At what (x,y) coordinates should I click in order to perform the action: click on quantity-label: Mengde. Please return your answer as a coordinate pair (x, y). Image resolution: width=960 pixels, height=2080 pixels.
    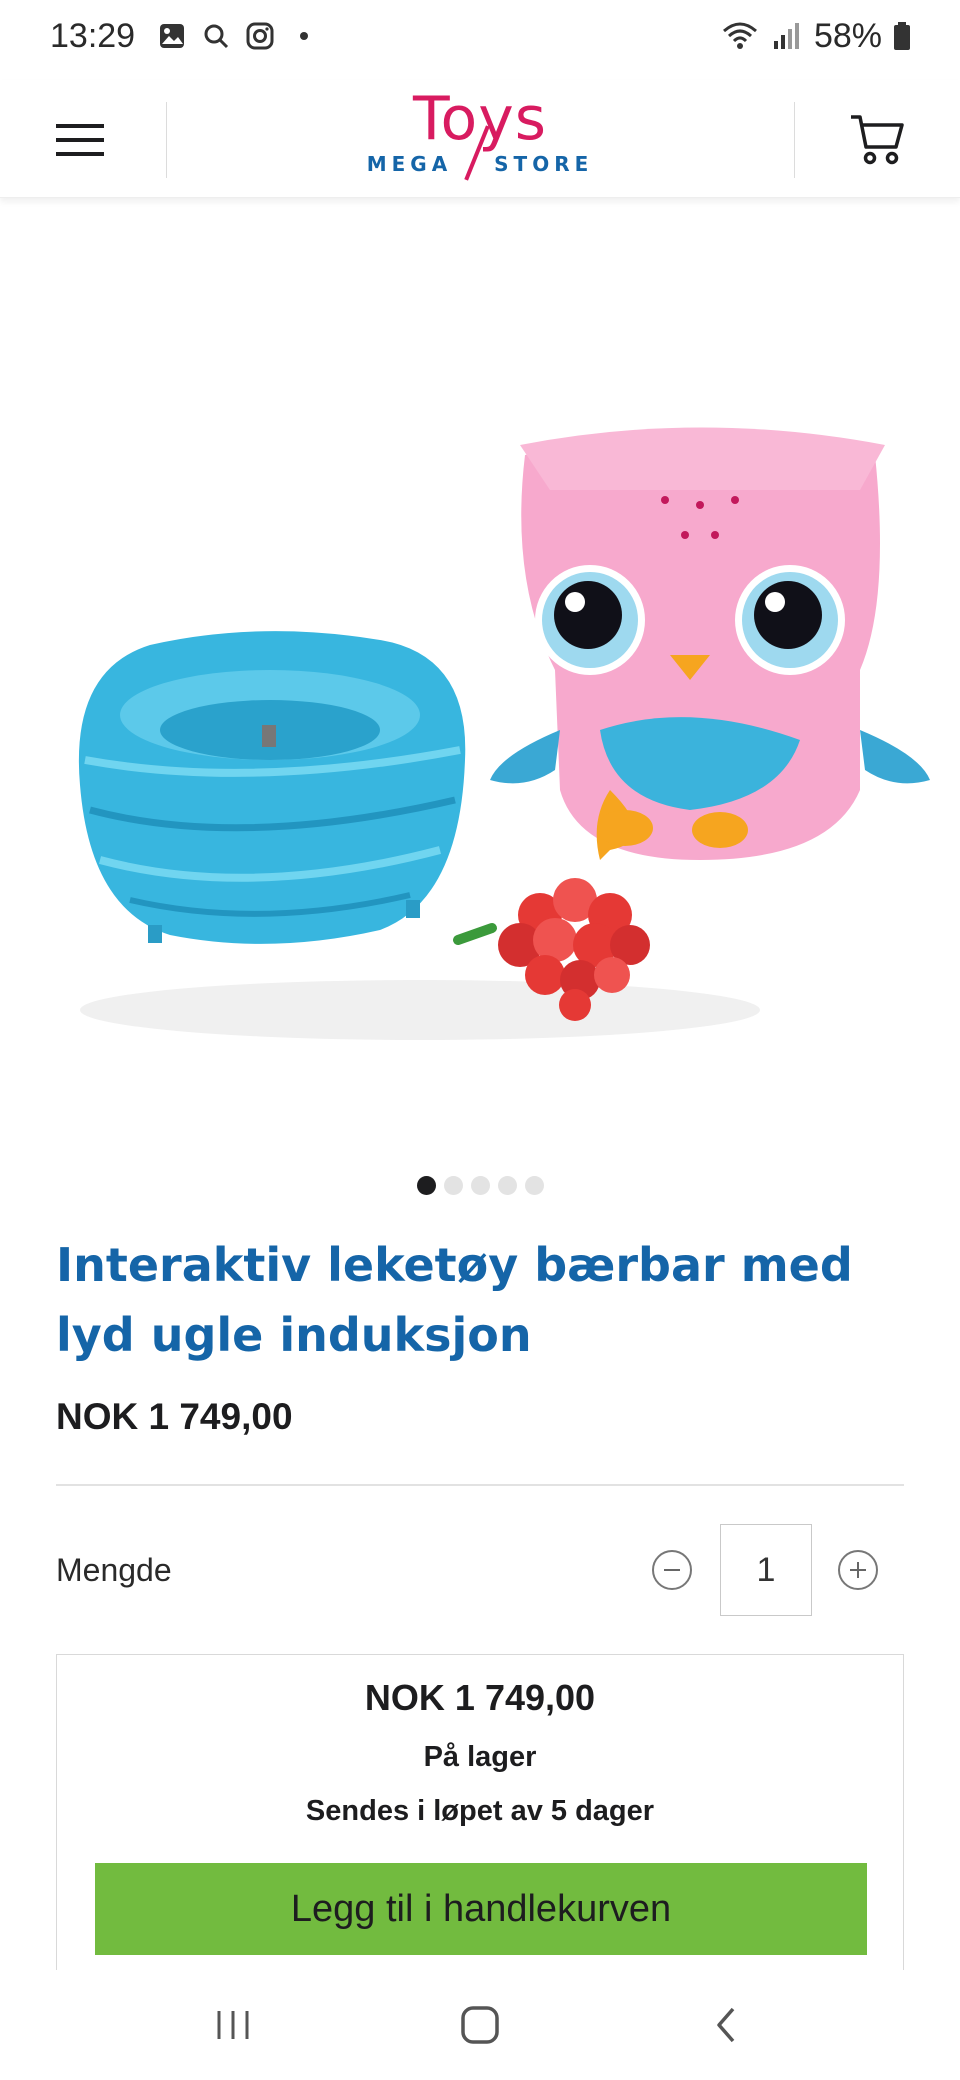
    Looking at the image, I should click on (114, 1570).